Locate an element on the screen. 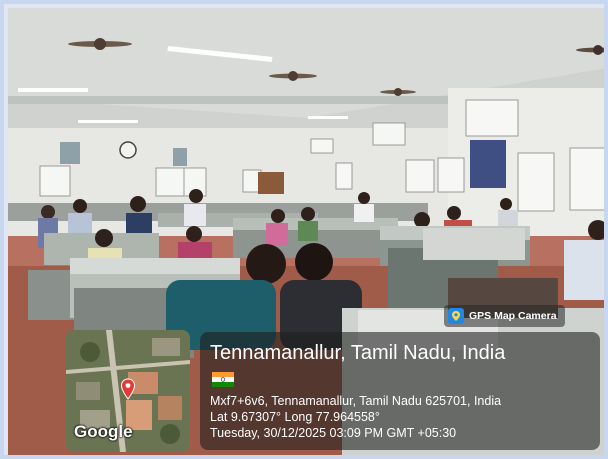 The image size is (608, 459). map-pin-icon is located at coordinates (128, 389).